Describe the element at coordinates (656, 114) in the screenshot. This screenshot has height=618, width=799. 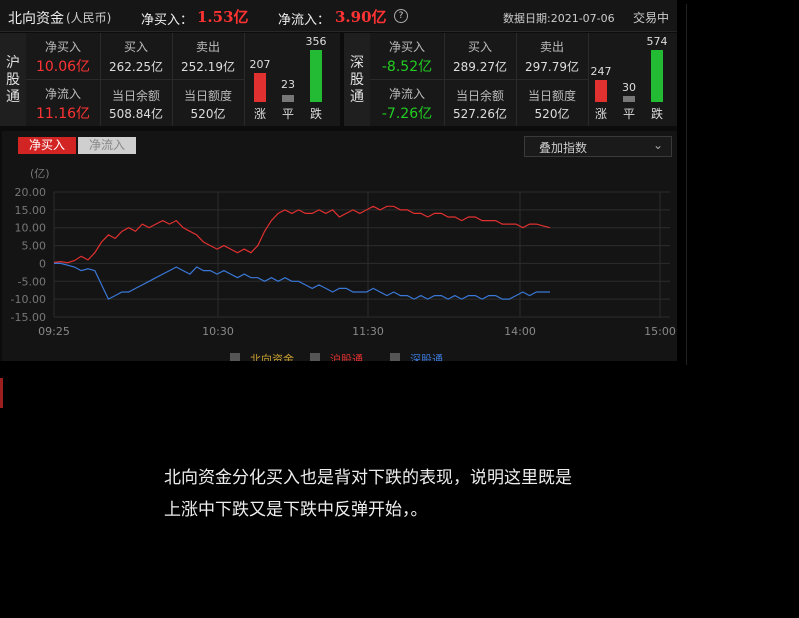
I see `sz-down-label: 跌` at that location.